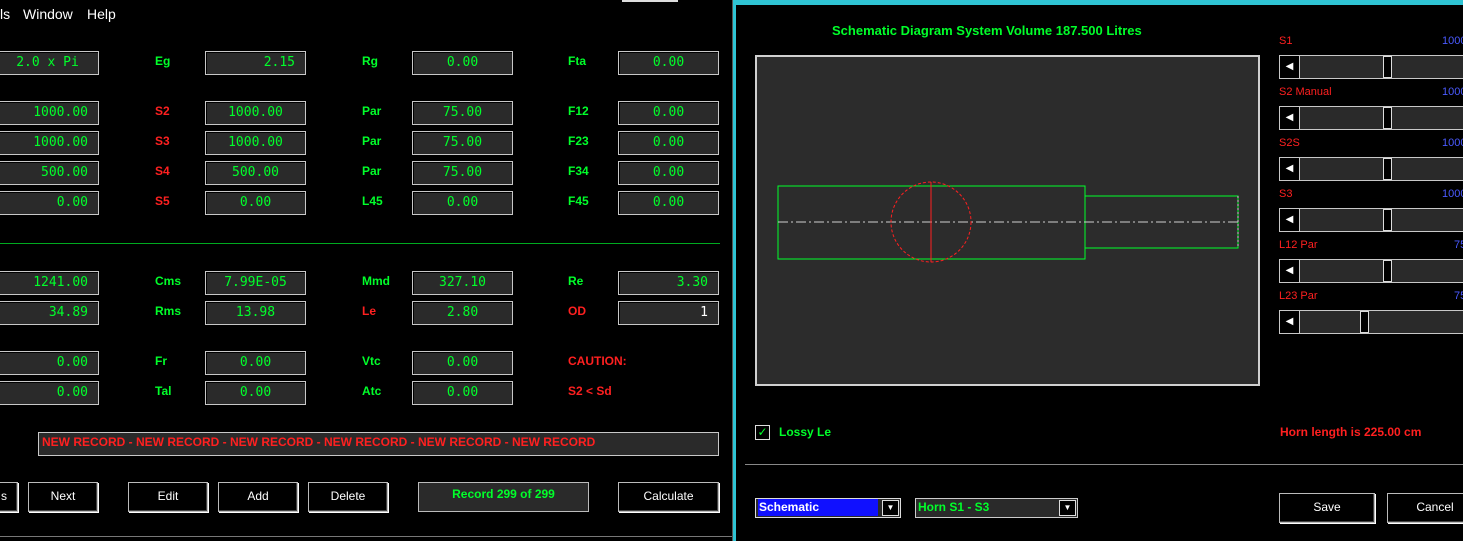 The width and height of the screenshot is (1463, 541). Describe the element at coordinates (1371, 169) in the screenshot. I see `slider-s2s: ◀` at that location.